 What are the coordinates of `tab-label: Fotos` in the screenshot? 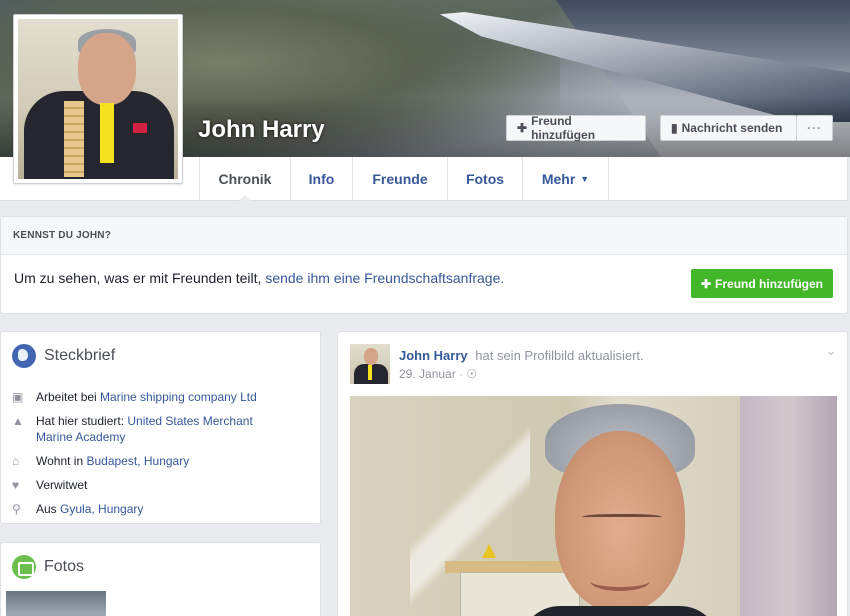 It's located at (485, 178).